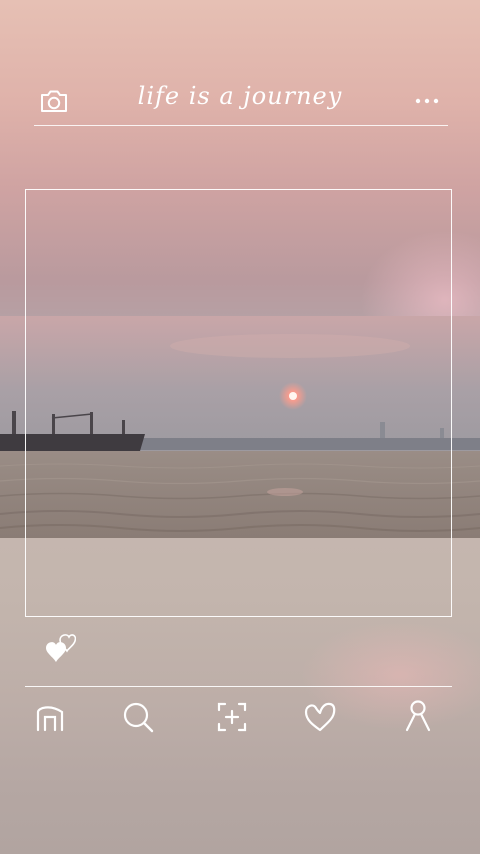 This screenshot has height=854, width=480. What do you see at coordinates (238, 686) in the screenshot?
I see `nav-divider` at bounding box center [238, 686].